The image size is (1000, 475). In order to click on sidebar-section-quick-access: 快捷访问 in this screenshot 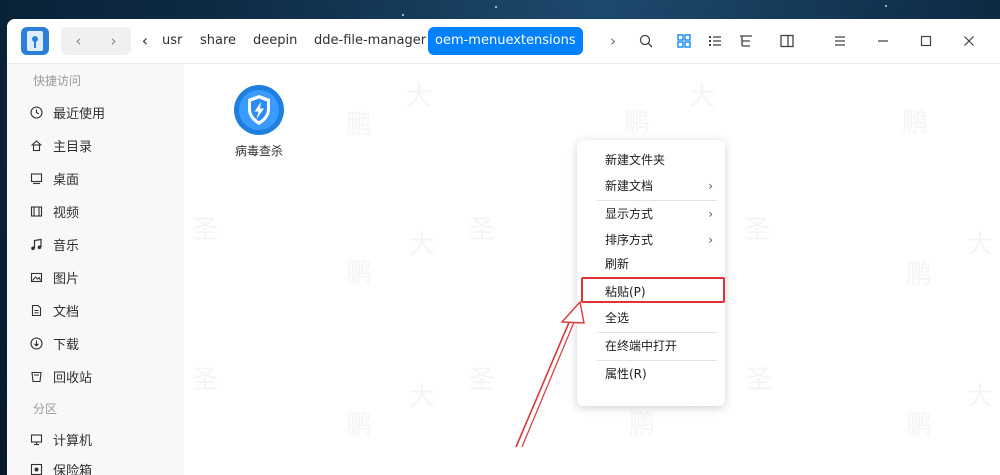, I will do `click(57, 81)`.